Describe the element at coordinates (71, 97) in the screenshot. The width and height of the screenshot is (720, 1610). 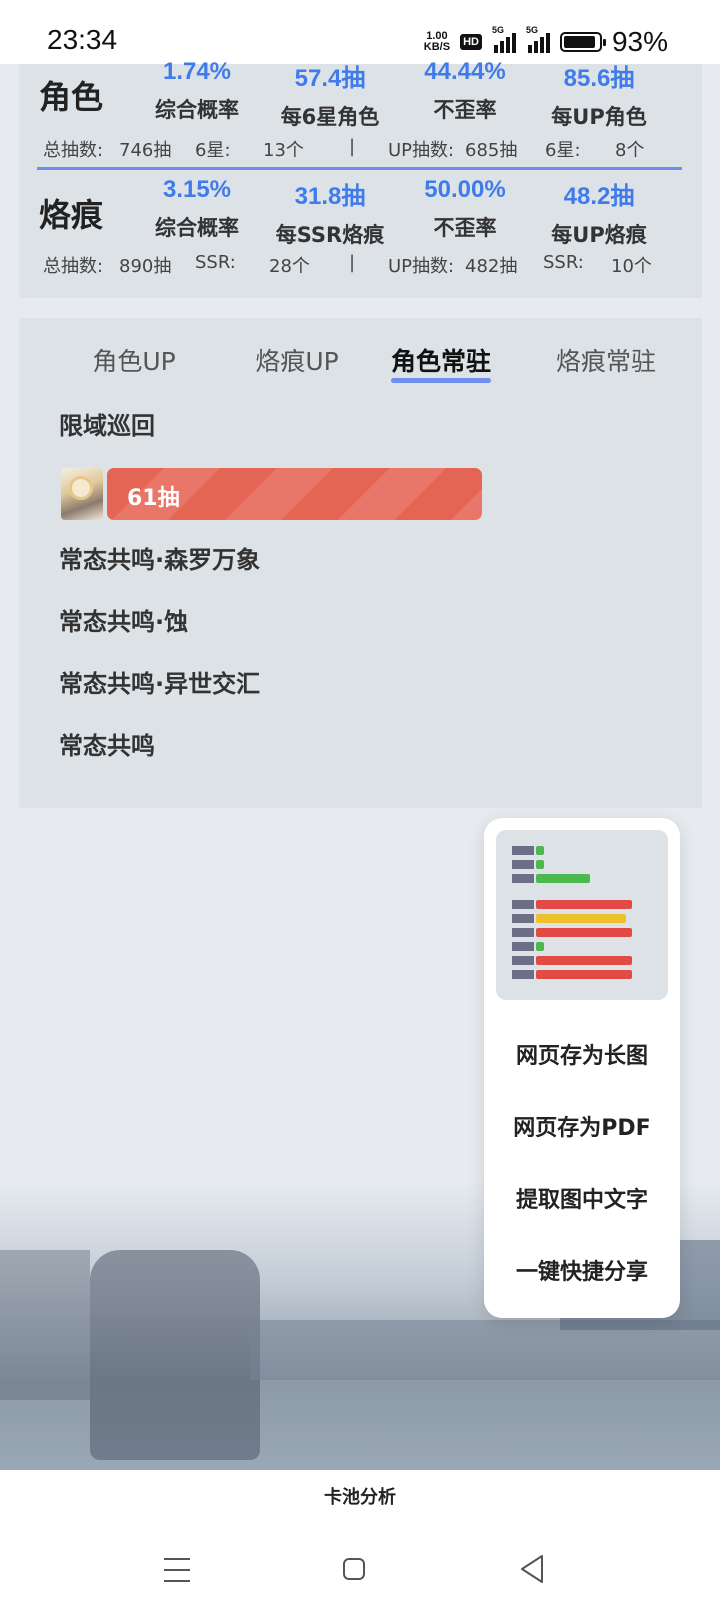
I see `character-label: 角色` at that location.